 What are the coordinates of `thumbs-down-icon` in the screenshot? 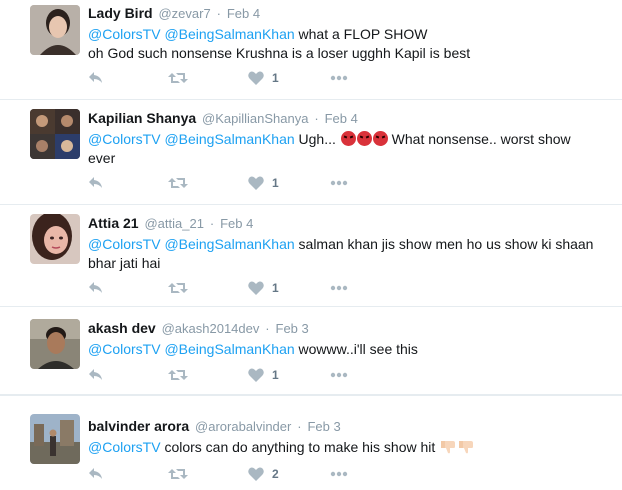 It's located at (466, 447).